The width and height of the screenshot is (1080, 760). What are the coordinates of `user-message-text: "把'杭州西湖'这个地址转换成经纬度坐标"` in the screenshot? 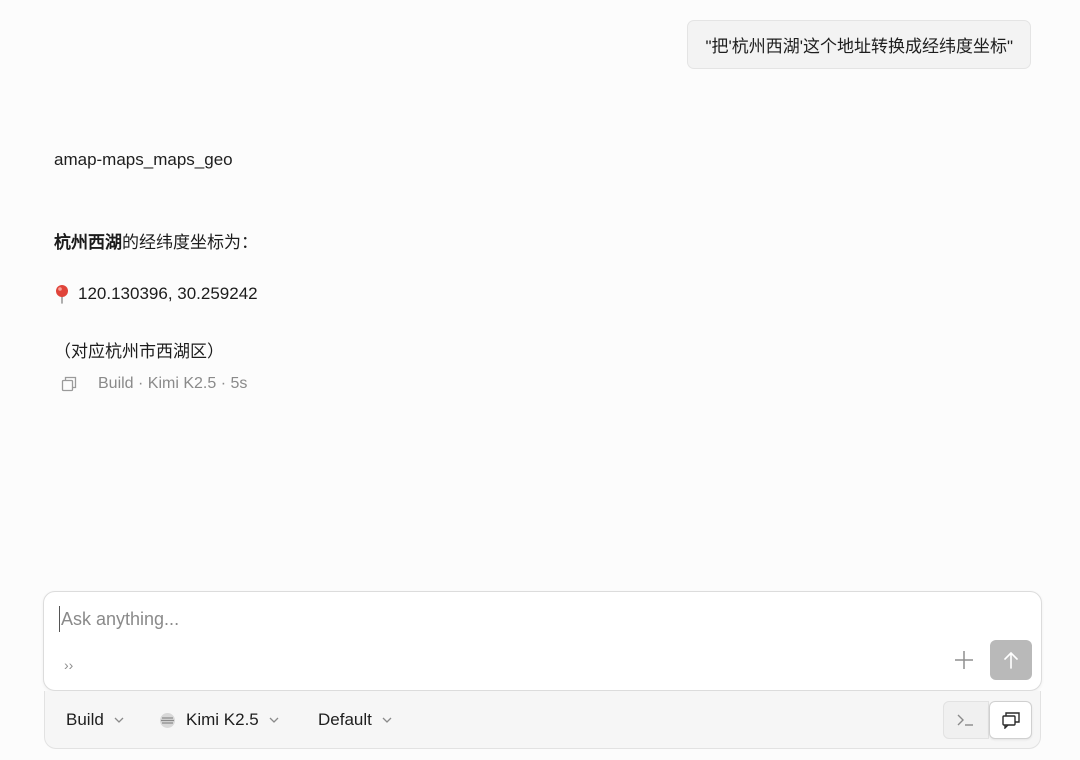 It's located at (859, 46).